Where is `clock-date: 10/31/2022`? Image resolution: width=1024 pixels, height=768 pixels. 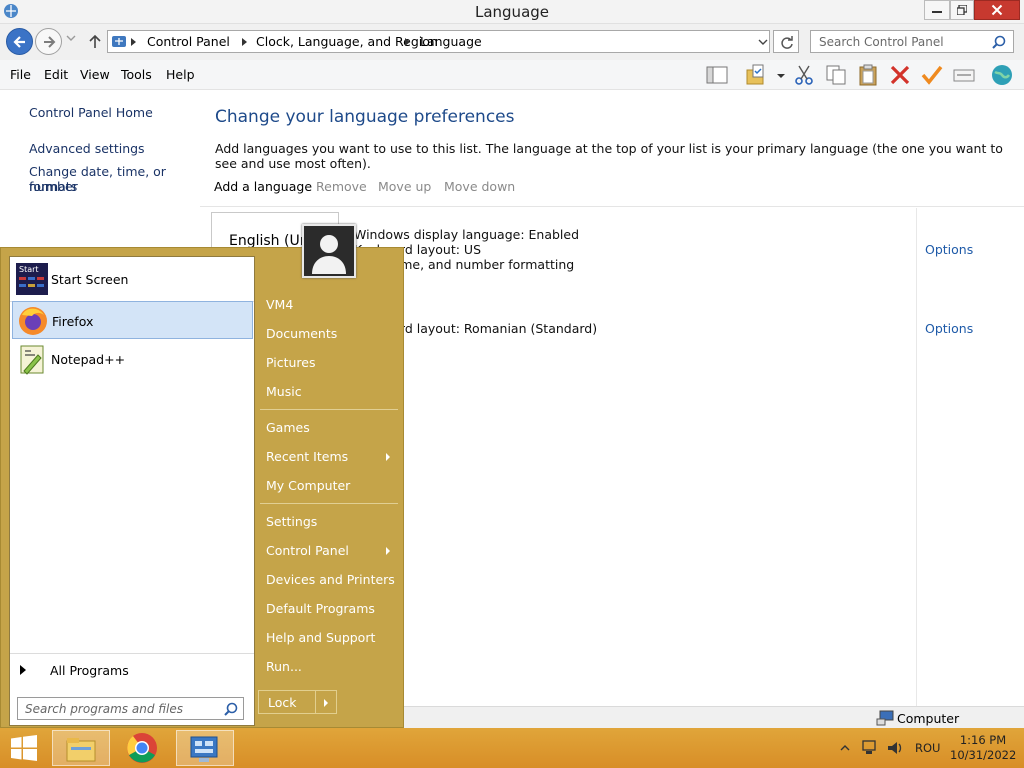
clock-date: 10/31/2022 is located at coordinates (983, 755).